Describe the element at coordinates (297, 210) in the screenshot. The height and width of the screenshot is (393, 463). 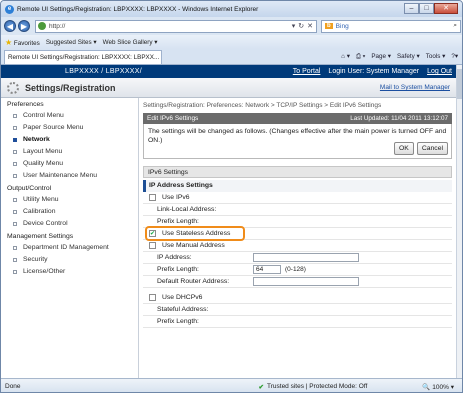
I see `link-local-row: Link-Local Address:` at that location.